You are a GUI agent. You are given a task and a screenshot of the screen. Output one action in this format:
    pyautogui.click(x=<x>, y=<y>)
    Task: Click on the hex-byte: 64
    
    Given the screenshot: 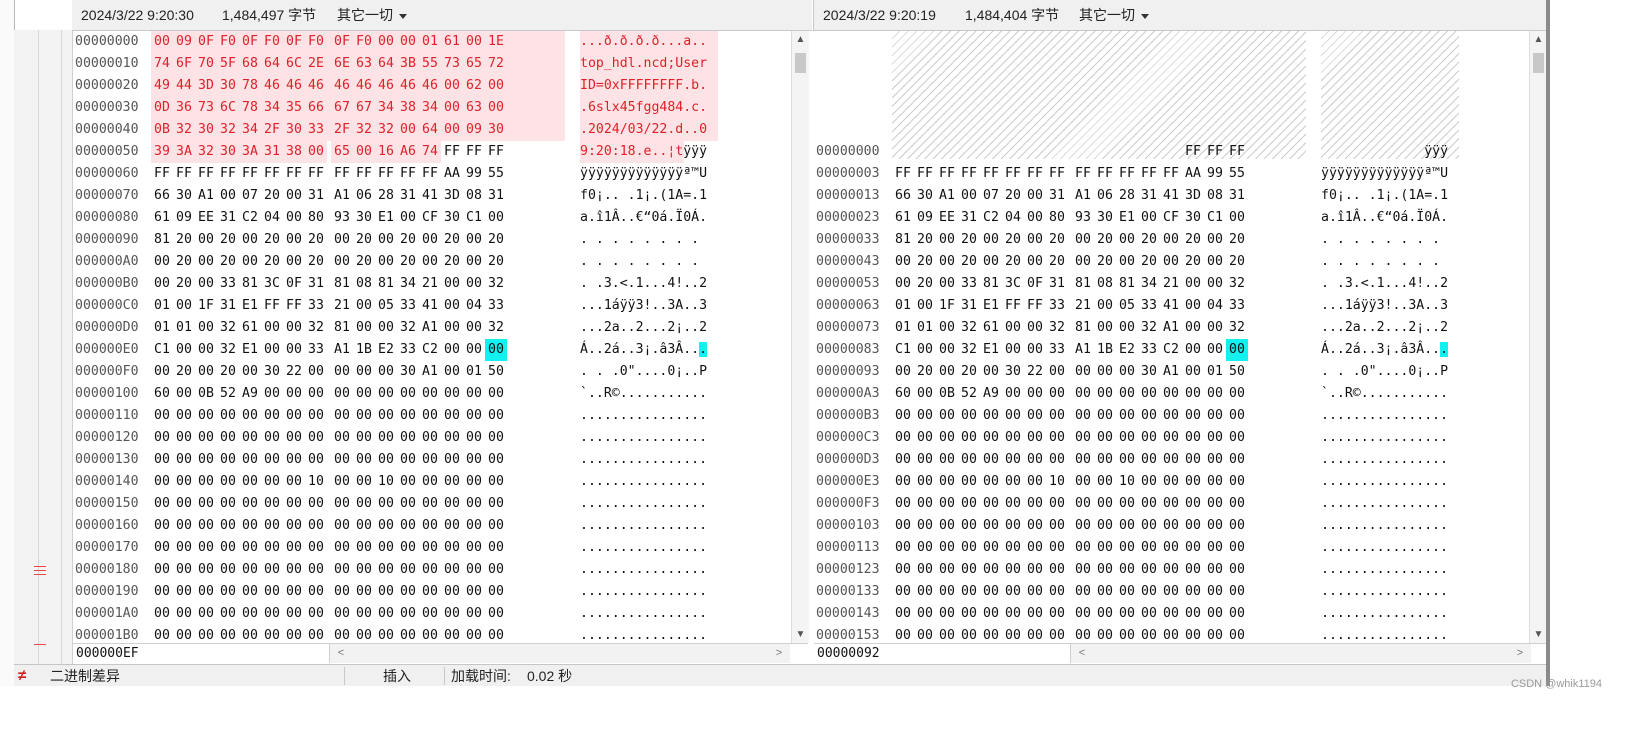 What is the action you would take?
    pyautogui.click(x=272, y=64)
    